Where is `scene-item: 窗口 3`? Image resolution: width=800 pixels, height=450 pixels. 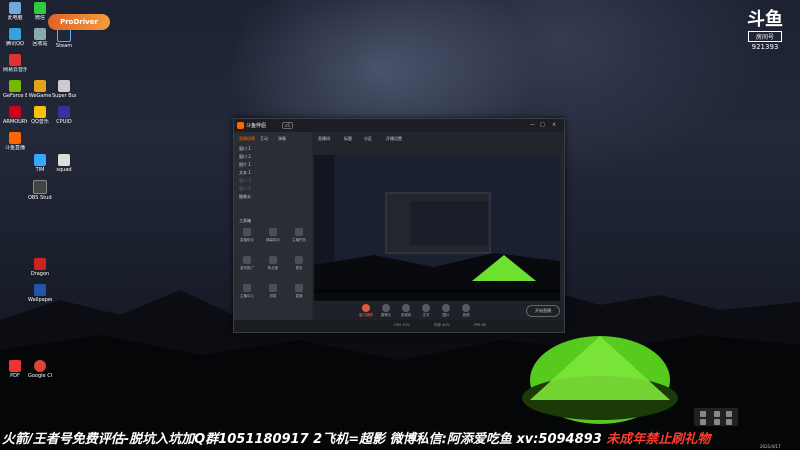 scene-item: 窗口 3 is located at coordinates (269, 181).